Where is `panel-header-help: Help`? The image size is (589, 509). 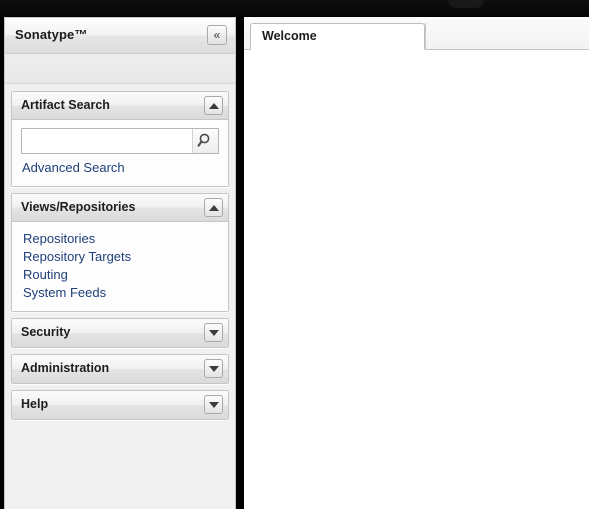
panel-header-help: Help is located at coordinates (120, 405).